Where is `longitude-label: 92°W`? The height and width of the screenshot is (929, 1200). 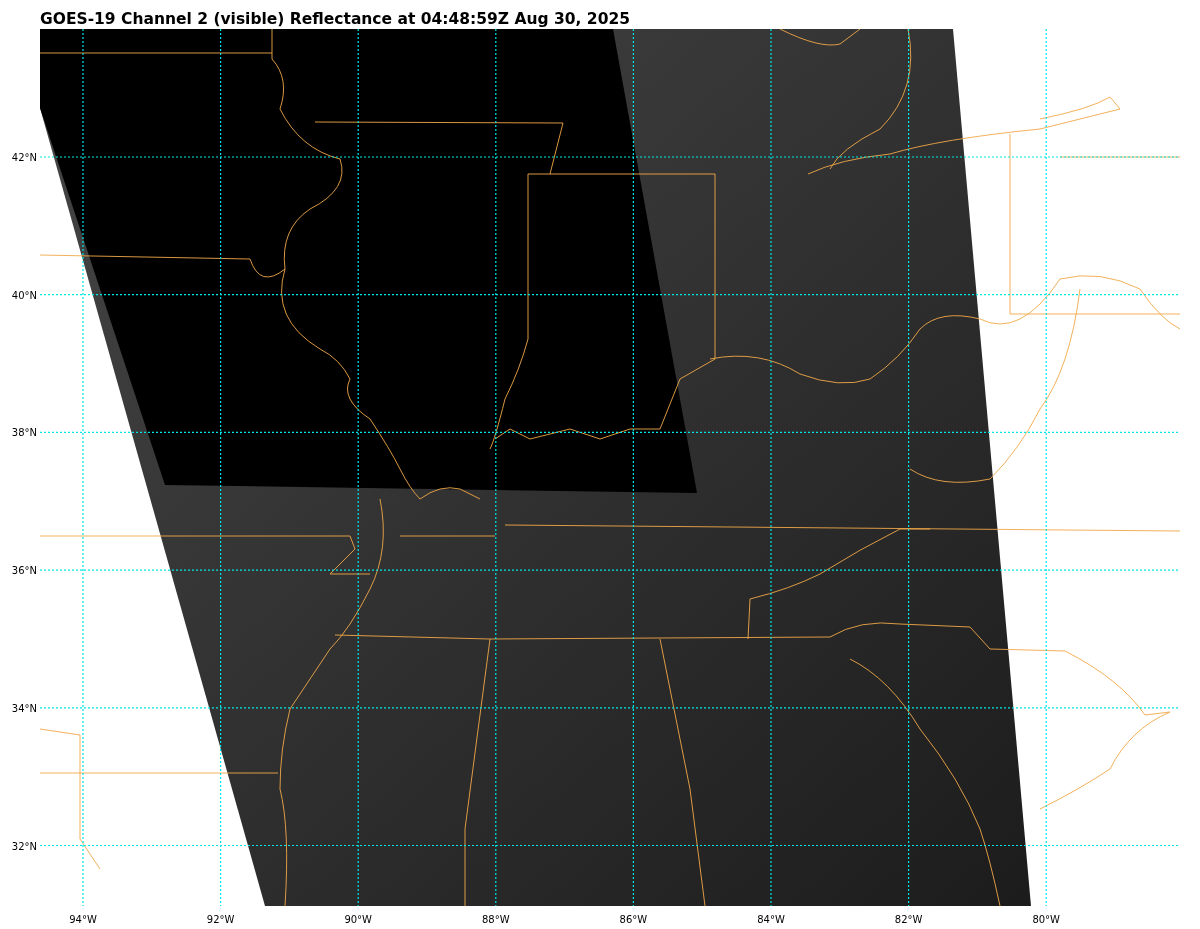
longitude-label: 92°W is located at coordinates (220, 919).